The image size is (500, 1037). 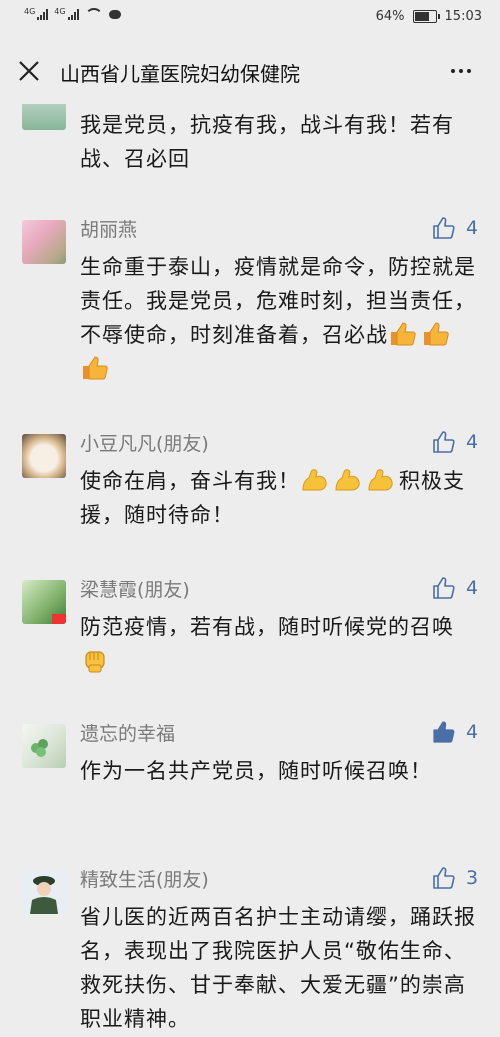 I want to click on comment-text: 使命在肩，奋斗有我！ 积极支援，随时待命！, so click(x=280, y=498).